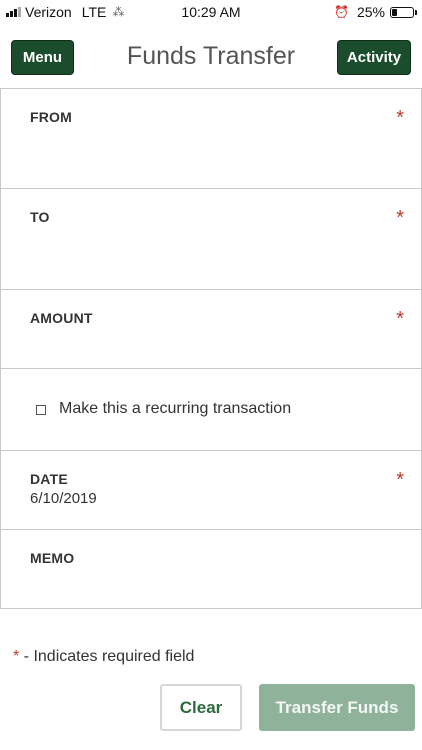  What do you see at coordinates (201, 707) in the screenshot?
I see `clear-button: Clear` at bounding box center [201, 707].